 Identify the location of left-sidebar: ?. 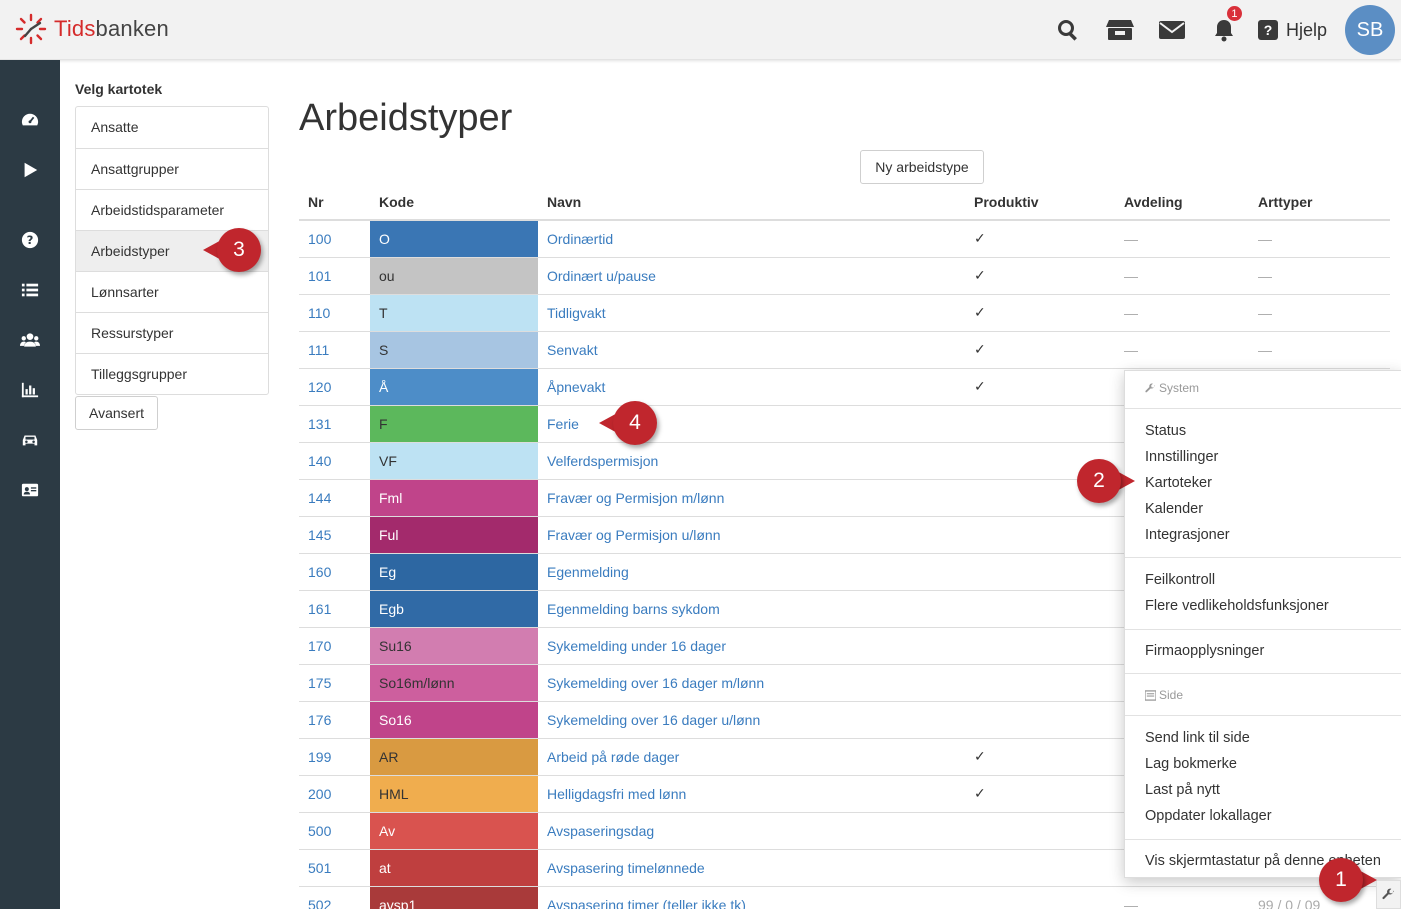
(30, 484).